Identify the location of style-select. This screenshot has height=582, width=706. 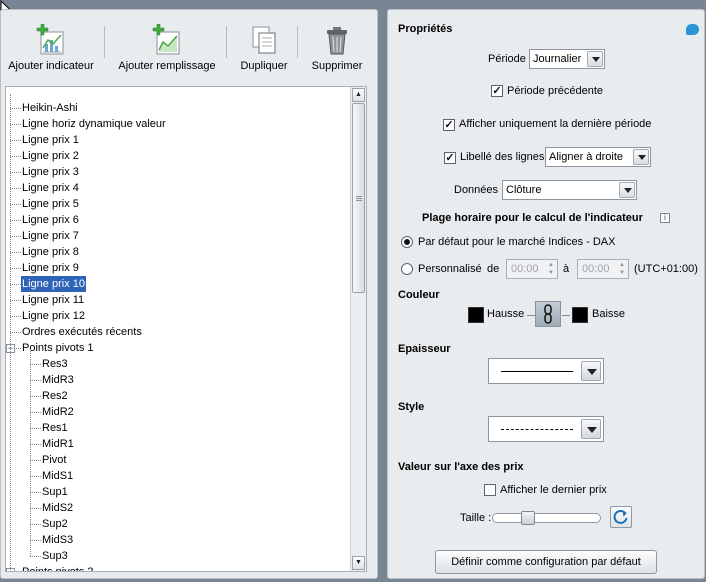
(546, 429).